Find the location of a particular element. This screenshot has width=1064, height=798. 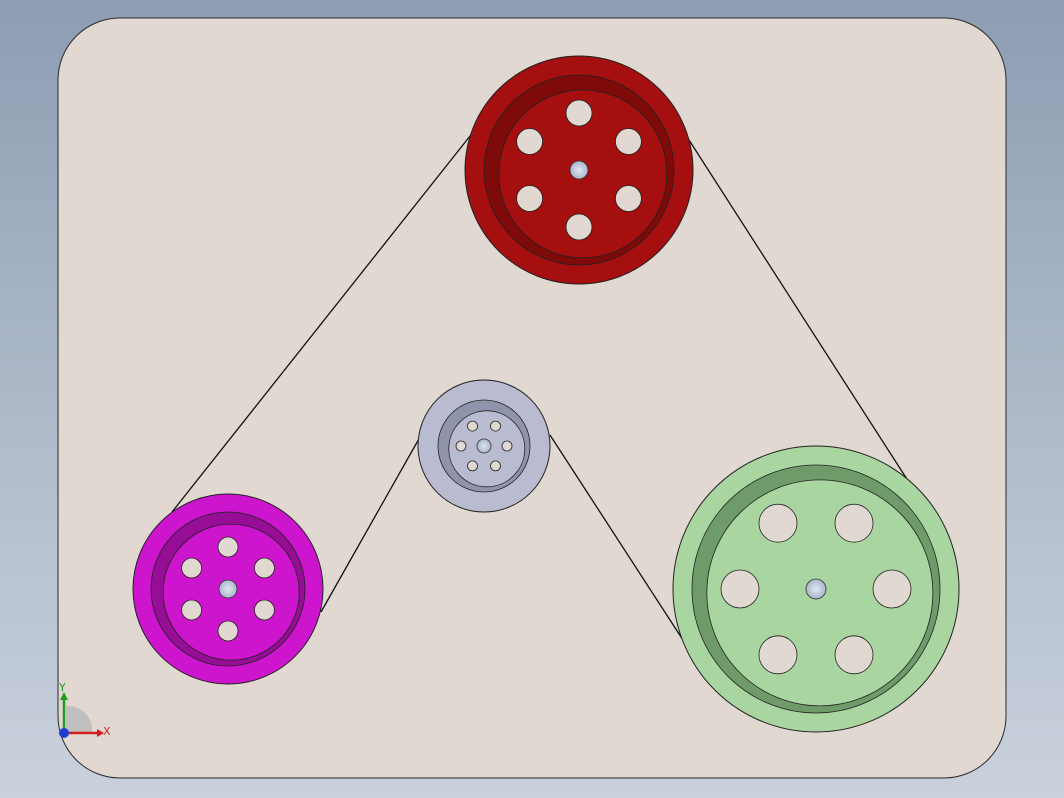

pulley-gray is located at coordinates (484, 446).